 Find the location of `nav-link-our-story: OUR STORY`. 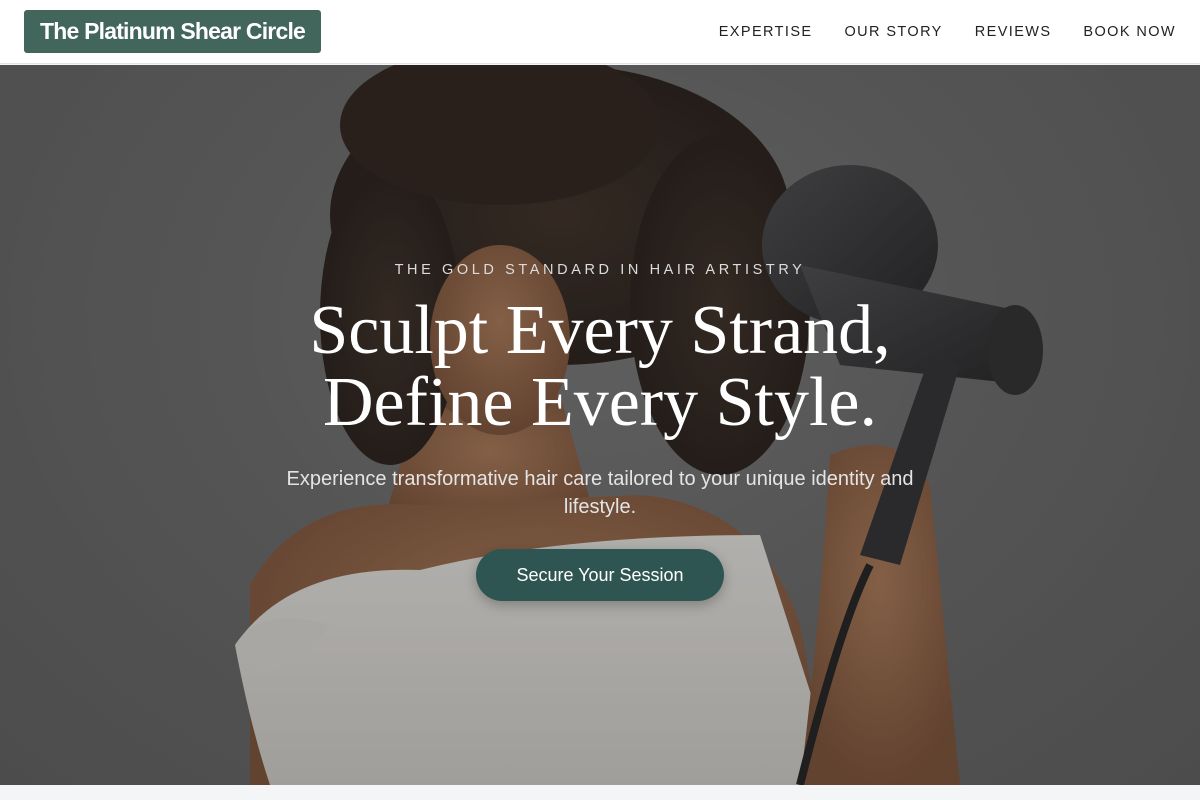

nav-link-our-story: OUR STORY is located at coordinates (893, 32).